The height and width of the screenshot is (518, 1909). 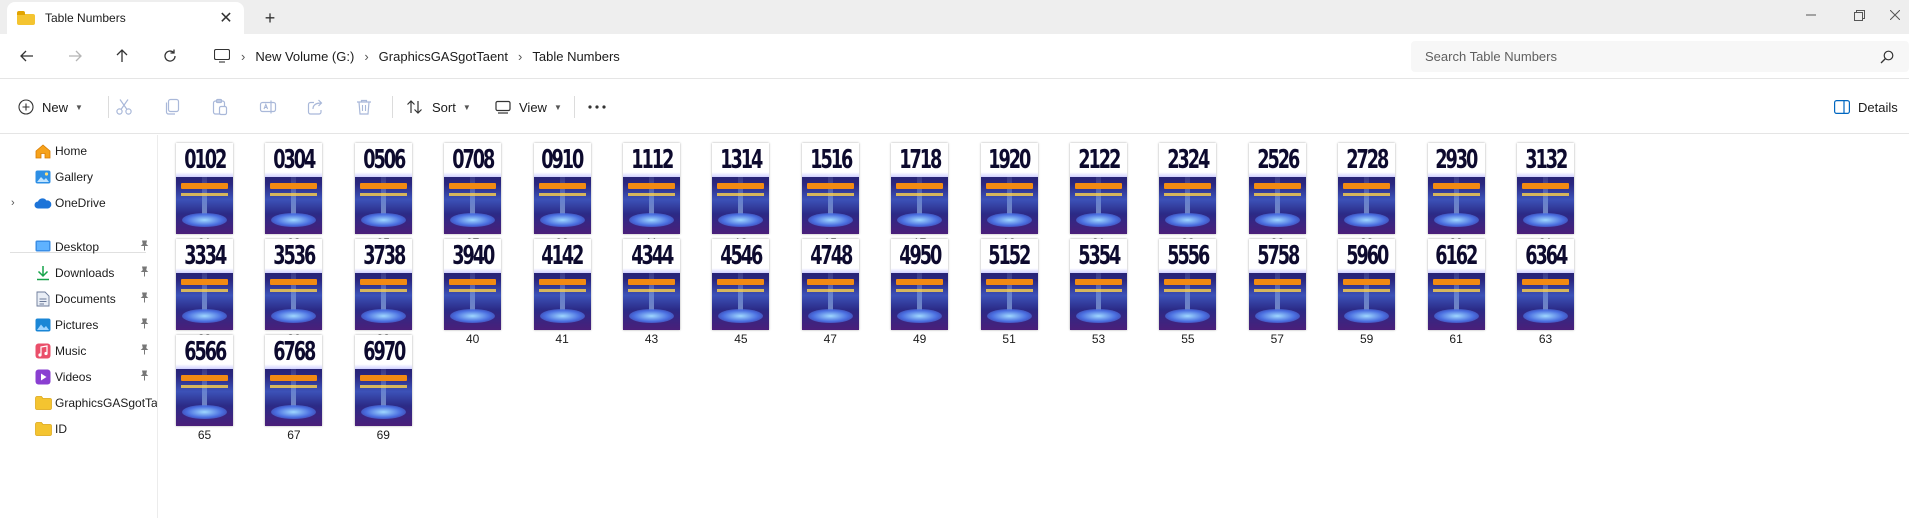 I want to click on refresh-icon, so click(x=170, y=55).